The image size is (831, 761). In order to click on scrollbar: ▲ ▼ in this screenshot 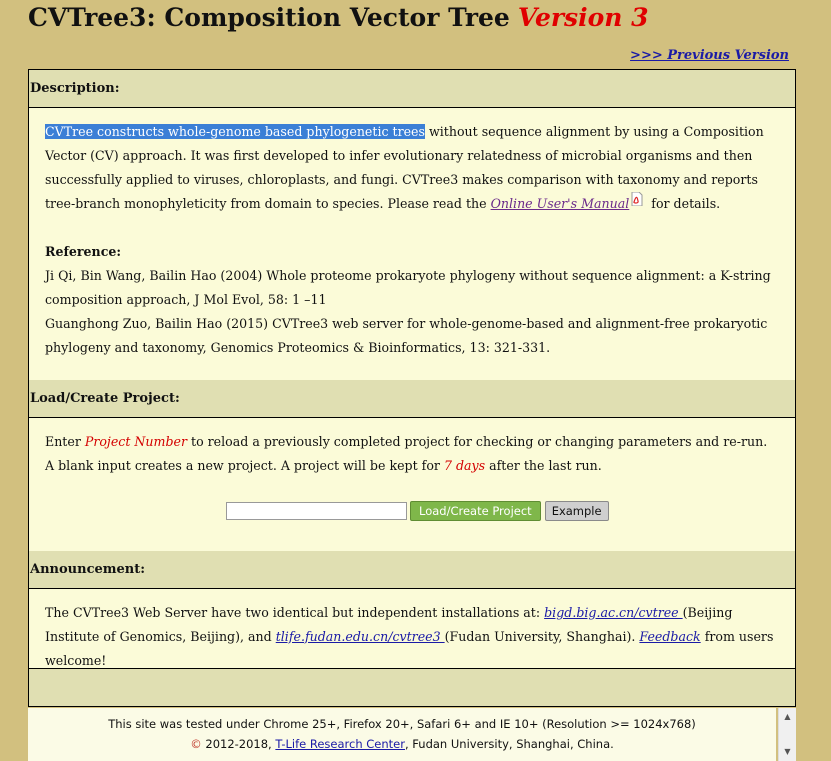, I will do `click(787, 734)`.